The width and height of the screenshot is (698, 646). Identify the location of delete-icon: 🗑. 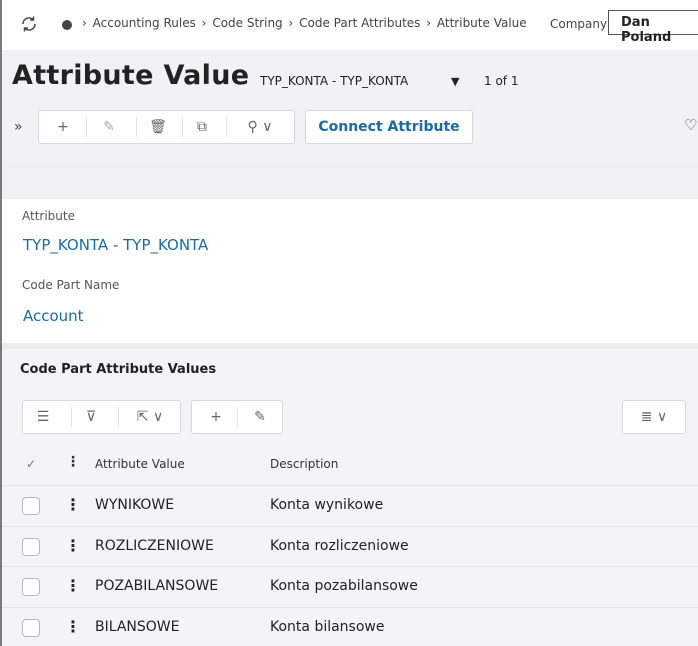
(158, 127).